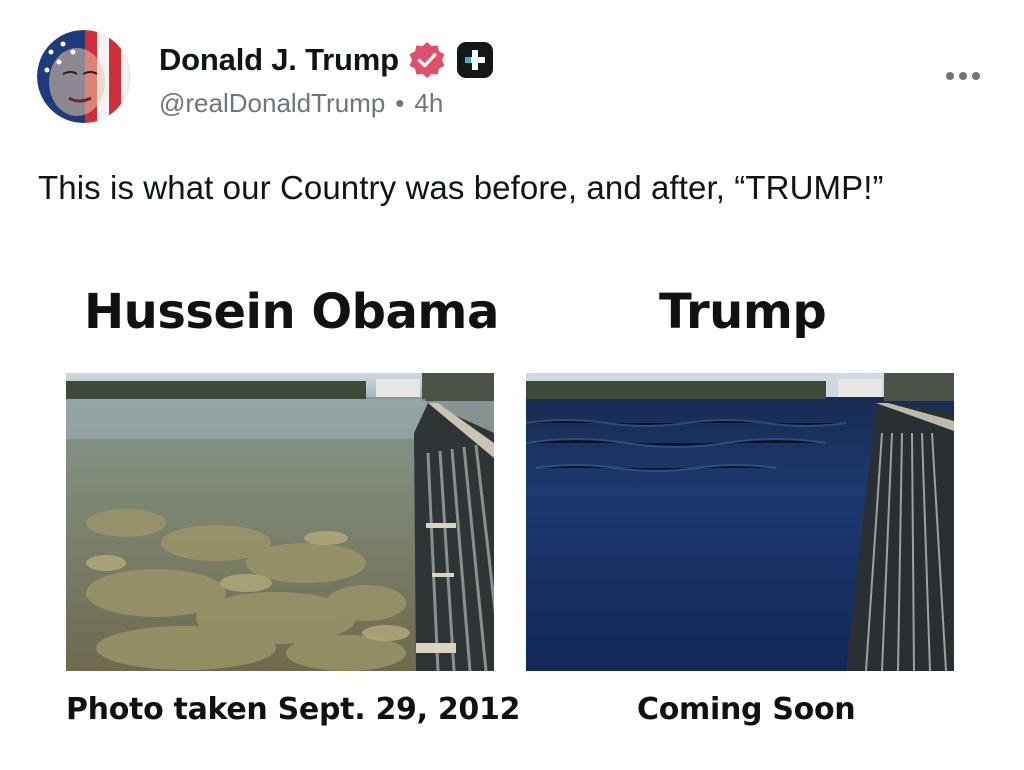 Image resolution: width=1024 pixels, height=770 pixels. I want to click on plus-badge-icon, so click(474, 60).